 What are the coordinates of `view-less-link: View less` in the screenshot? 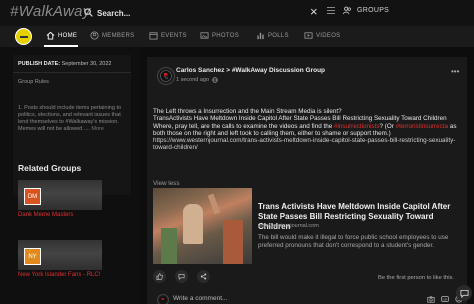 It's located at (166, 183).